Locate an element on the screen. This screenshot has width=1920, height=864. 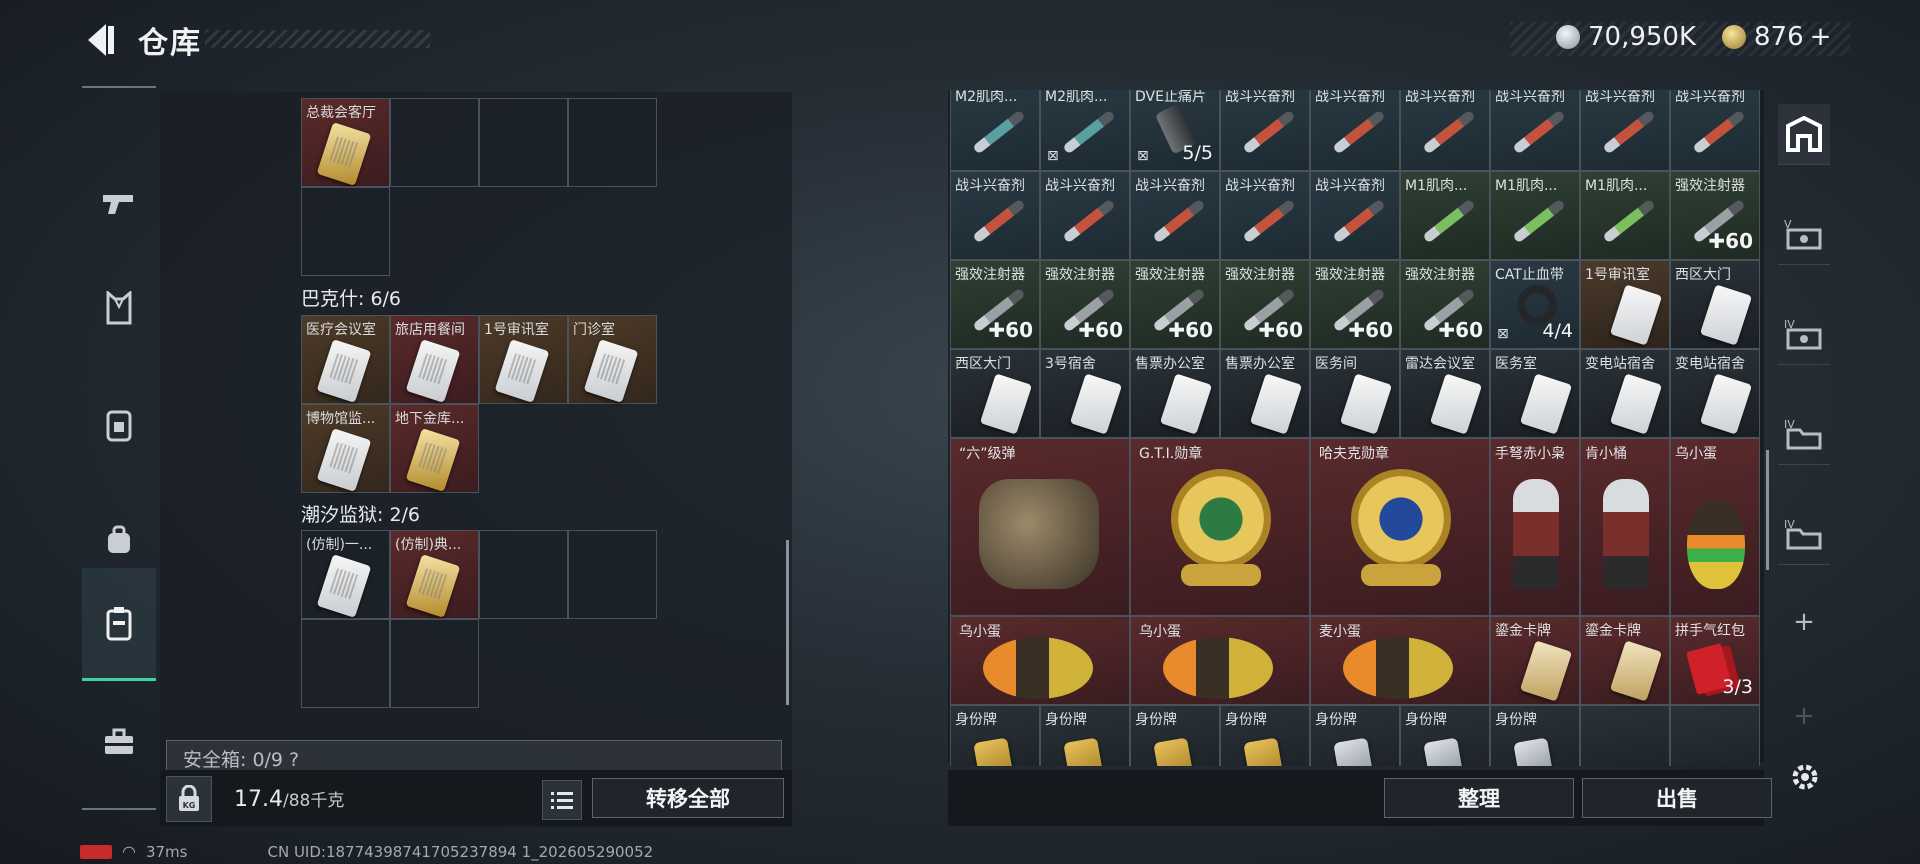
page-vault-iv-2: IV is located at coordinates (1804, 434).